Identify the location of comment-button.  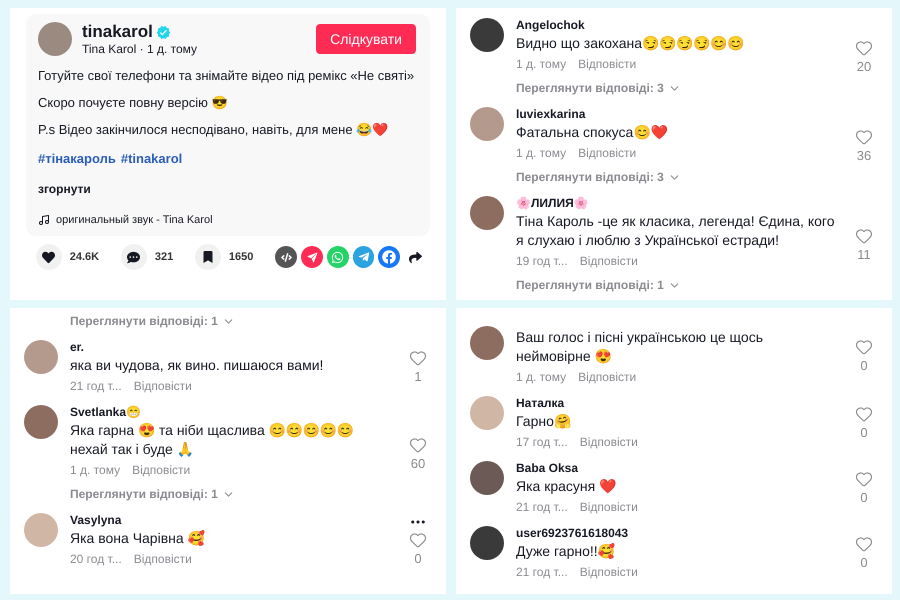
(134, 257).